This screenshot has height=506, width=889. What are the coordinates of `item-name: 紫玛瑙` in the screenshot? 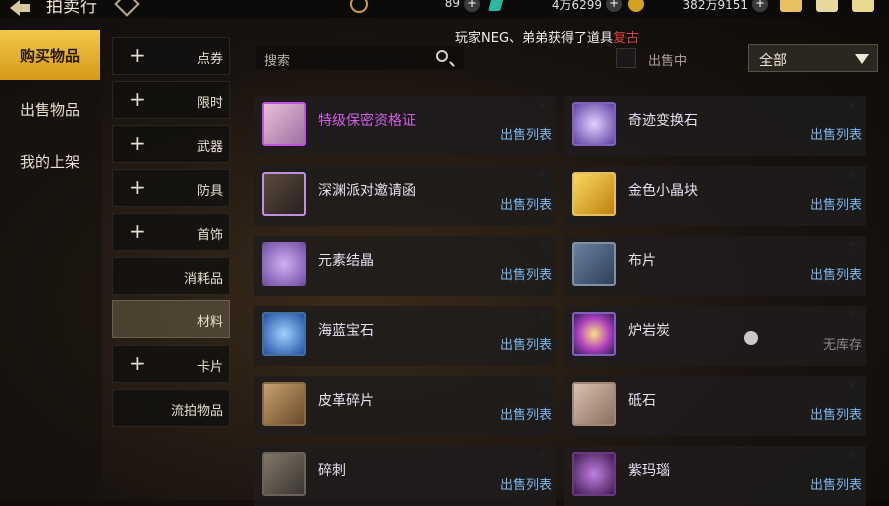 It's located at (649, 471).